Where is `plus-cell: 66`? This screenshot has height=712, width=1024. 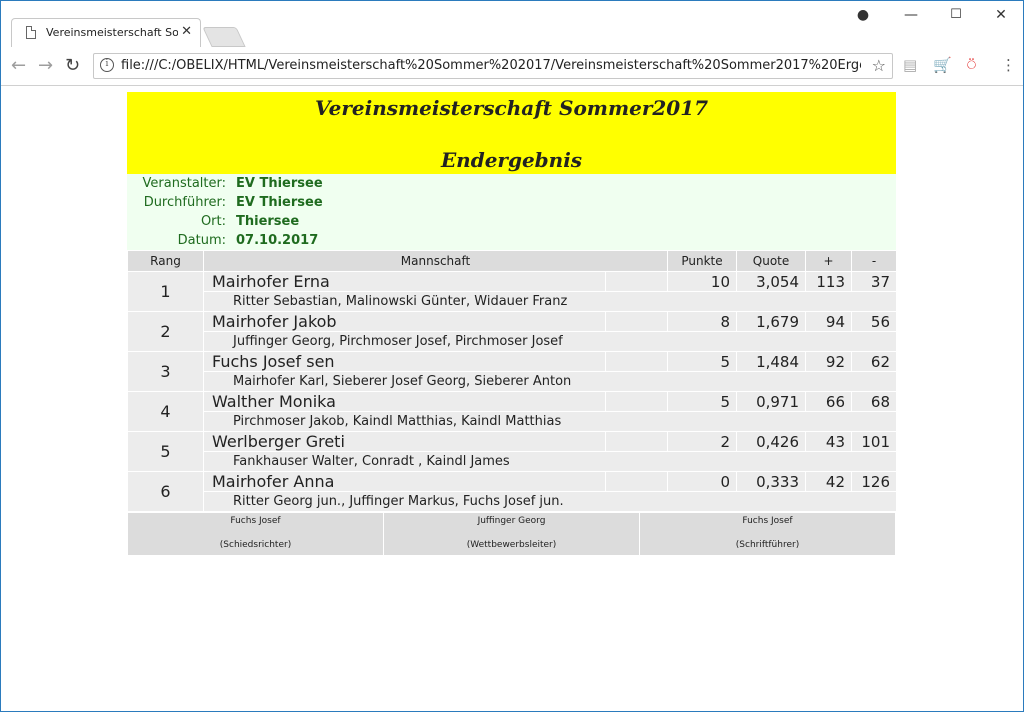 plus-cell: 66 is located at coordinates (829, 401).